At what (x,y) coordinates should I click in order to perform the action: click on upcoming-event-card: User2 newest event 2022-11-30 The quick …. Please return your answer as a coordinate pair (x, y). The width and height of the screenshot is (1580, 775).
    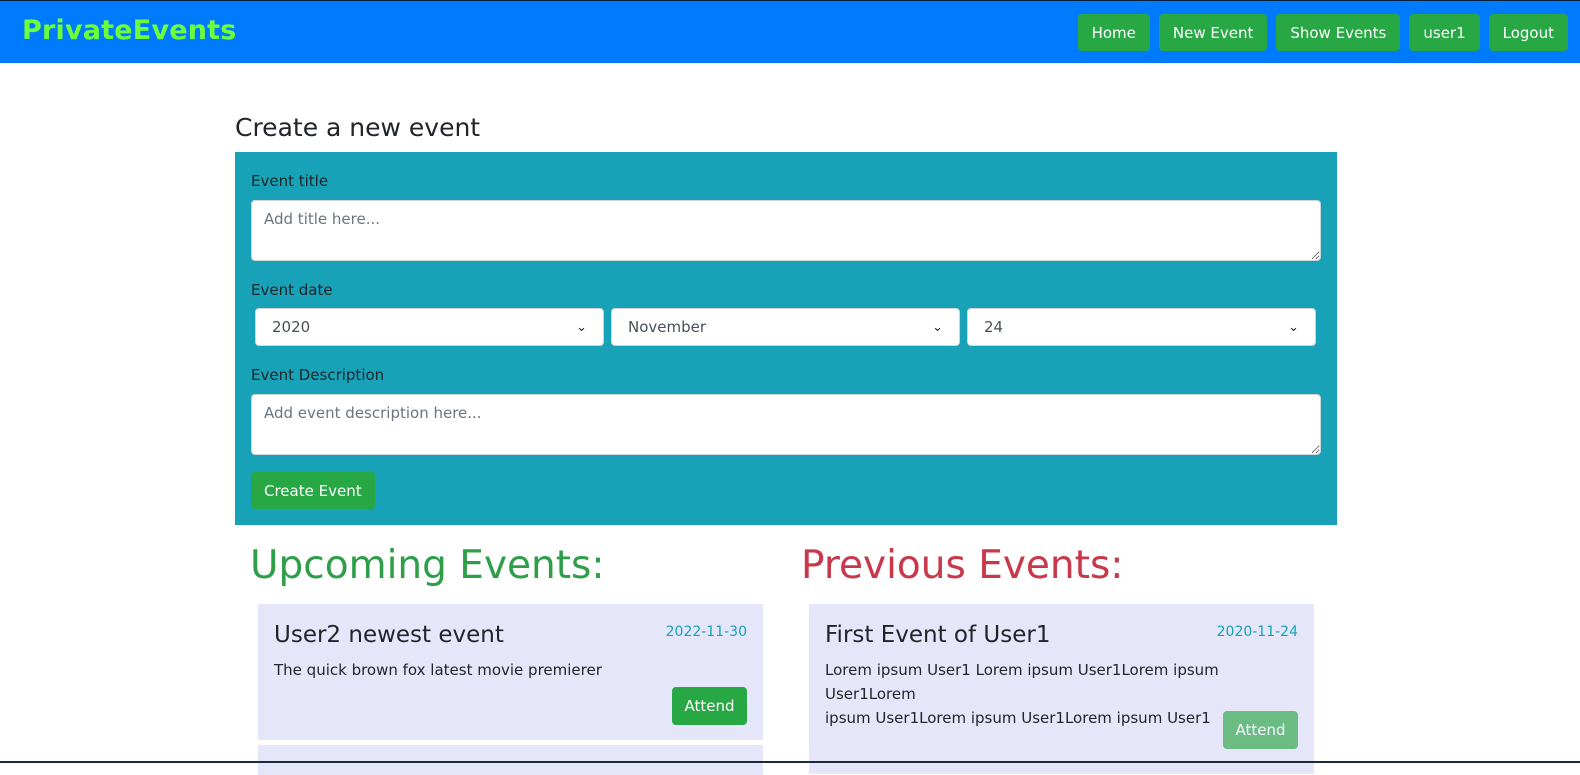
    Looking at the image, I should click on (510, 672).